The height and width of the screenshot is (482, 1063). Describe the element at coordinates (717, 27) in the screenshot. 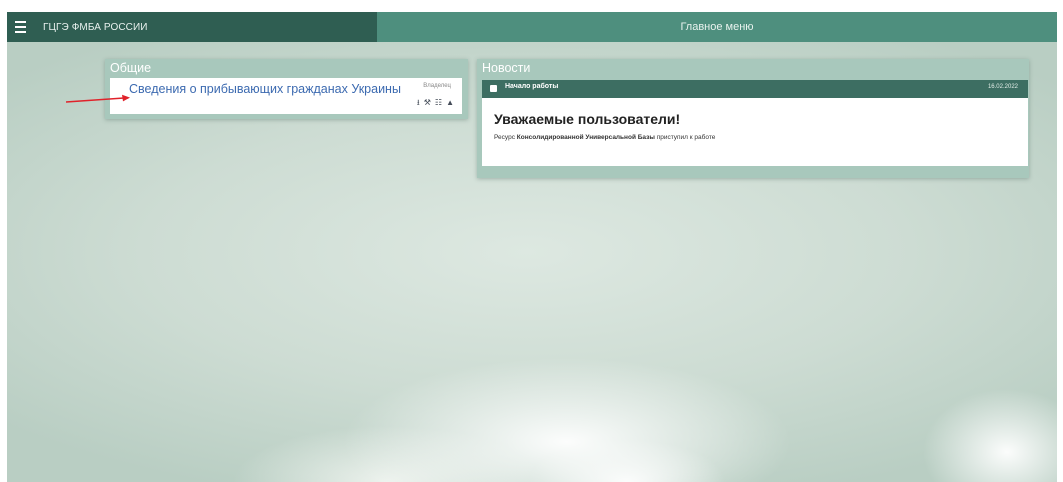

I see `main-menu-title: Главное меню` at that location.